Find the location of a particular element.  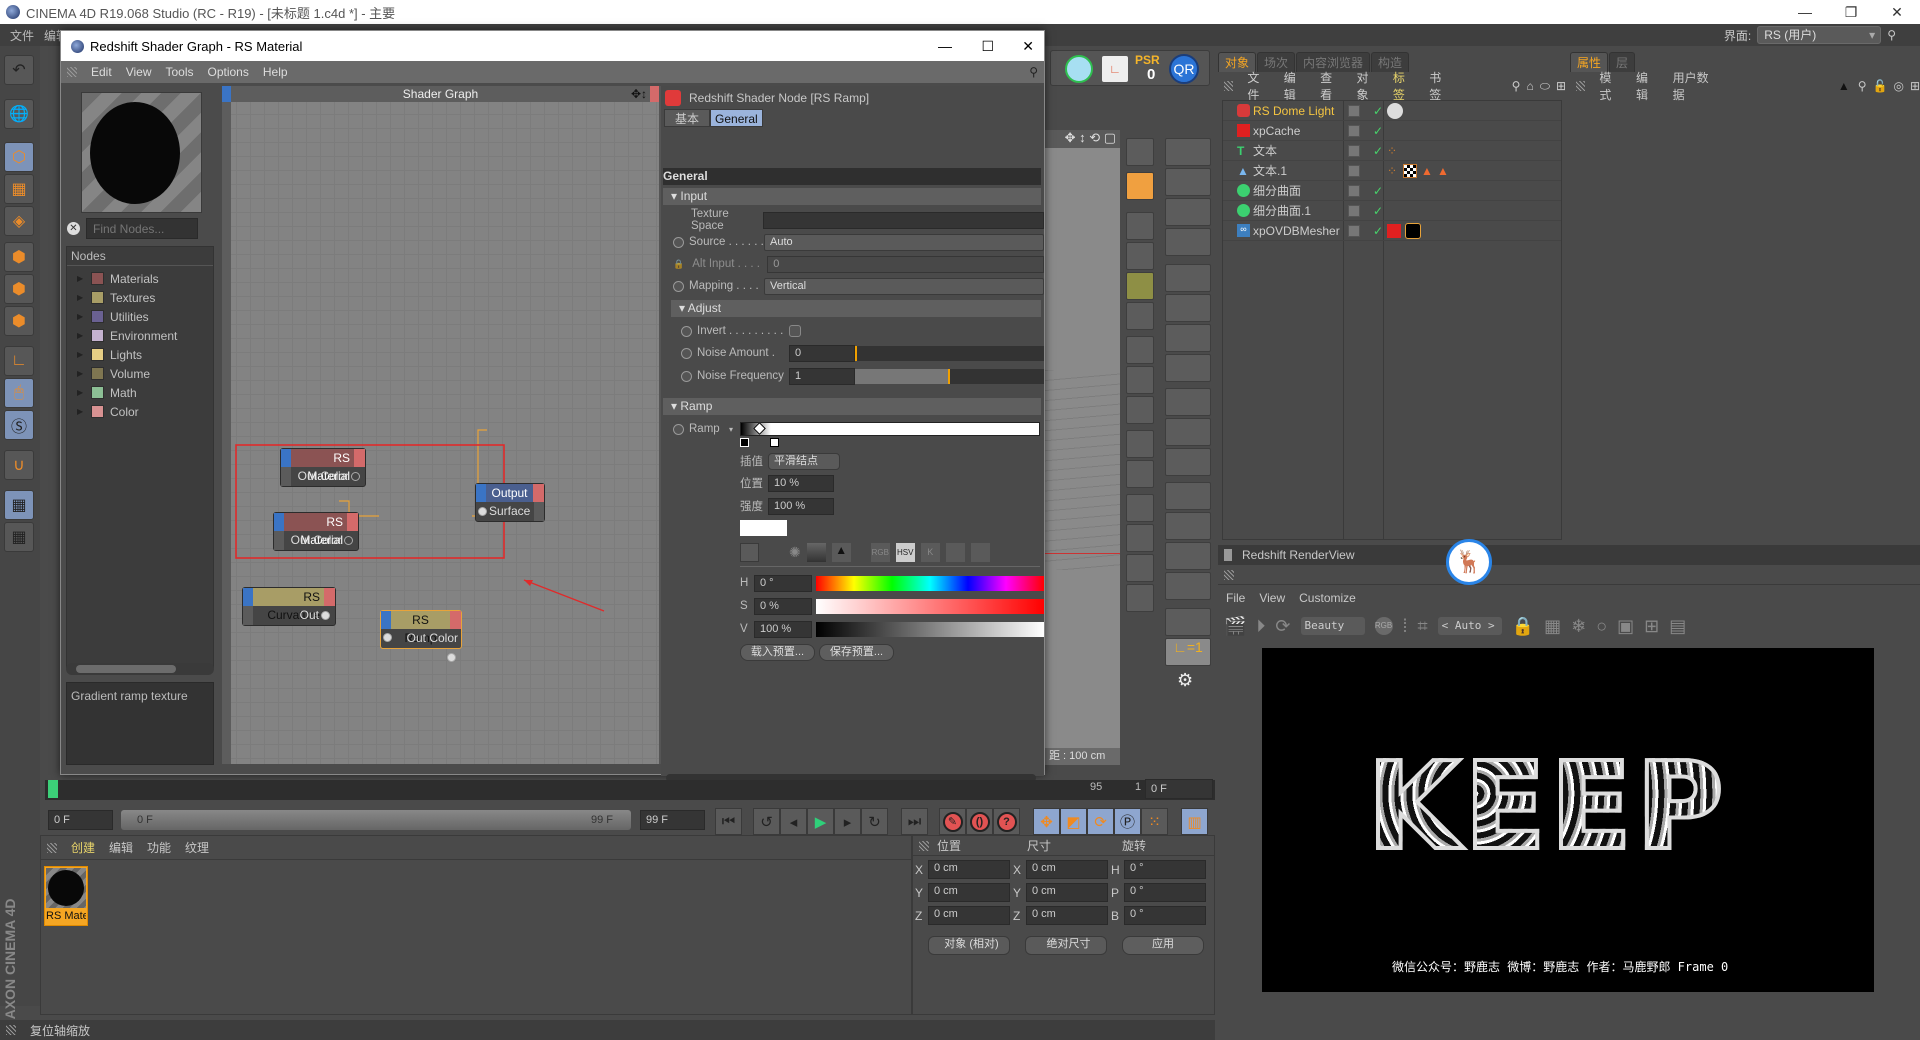

plane-deform-8-icon is located at coordinates (1188, 526).